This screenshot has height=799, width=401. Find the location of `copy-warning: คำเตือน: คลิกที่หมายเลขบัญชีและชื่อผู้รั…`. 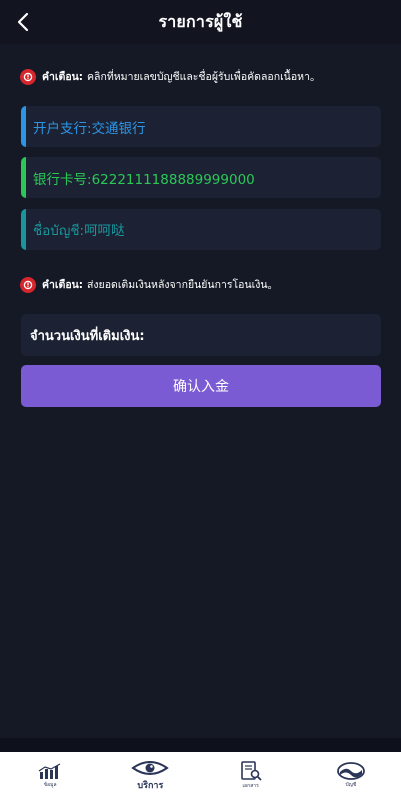

copy-warning: คำเตือน: คลิกที่หมายเลขบัญชีและชื่อผู้รั… is located at coordinates (202, 76).